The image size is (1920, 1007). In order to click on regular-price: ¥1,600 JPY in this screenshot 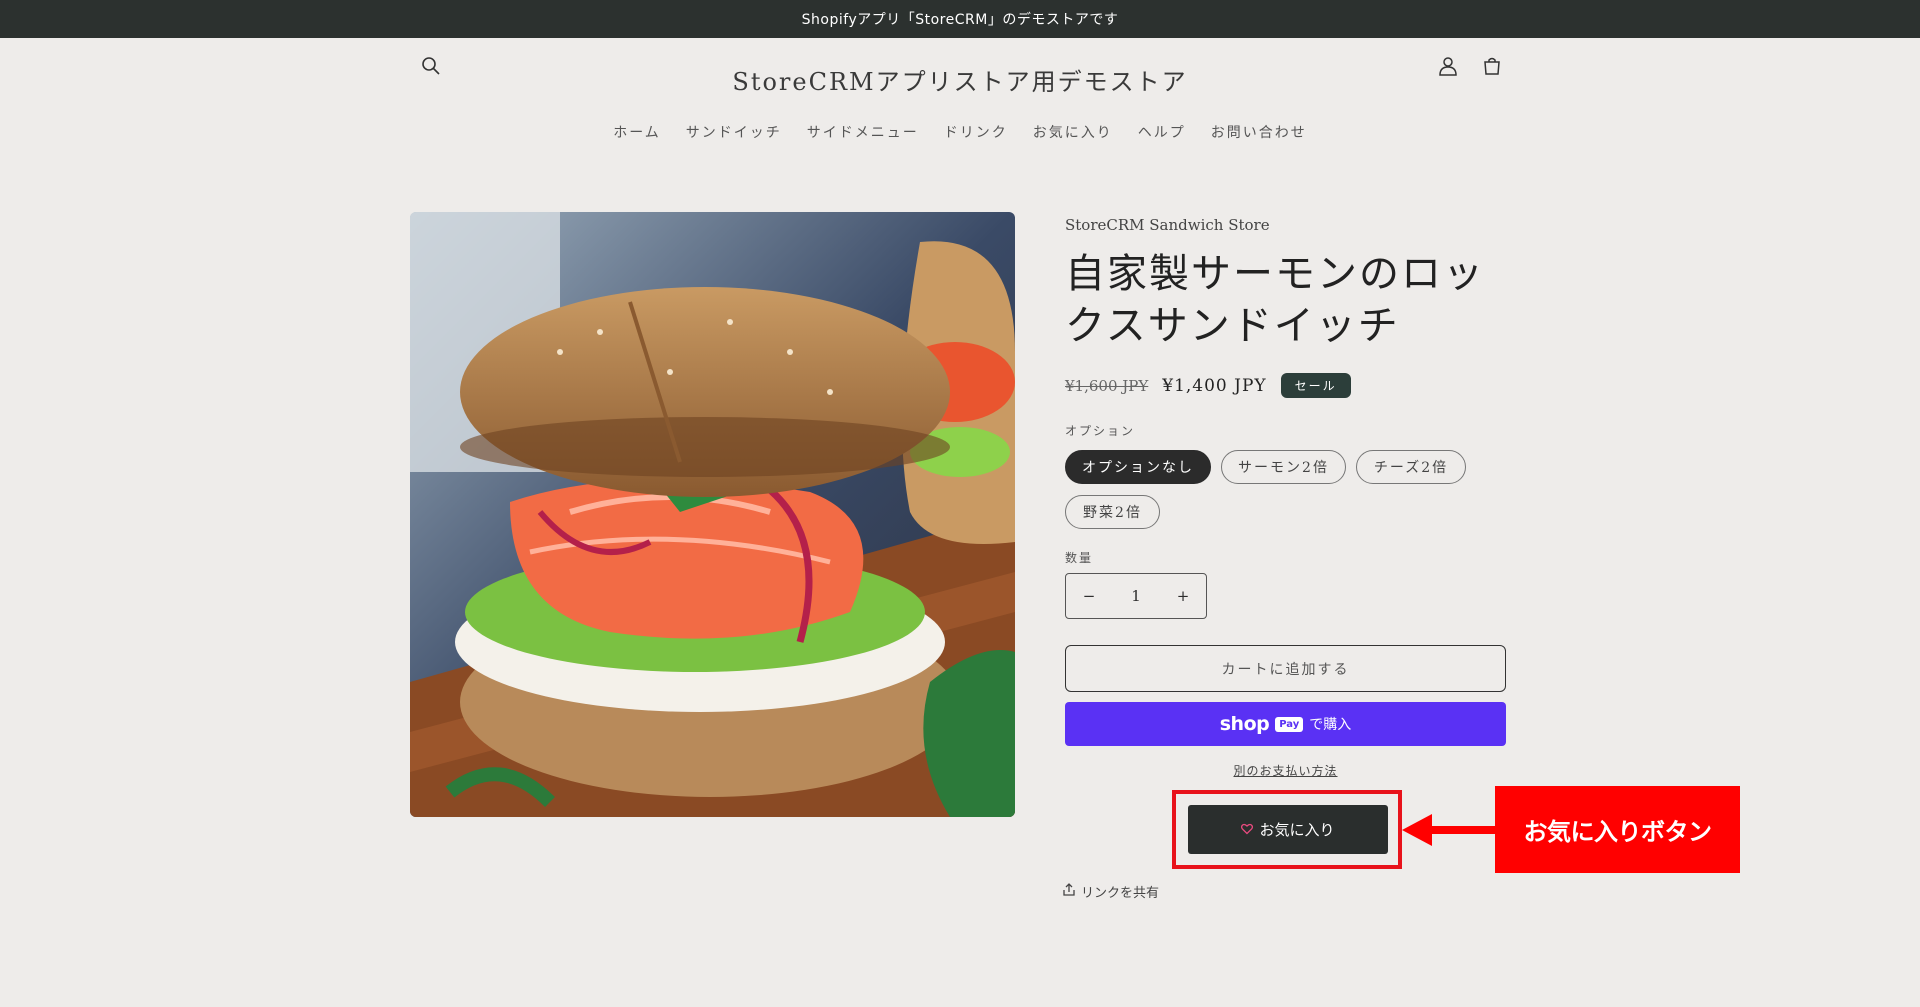, I will do `click(1107, 385)`.